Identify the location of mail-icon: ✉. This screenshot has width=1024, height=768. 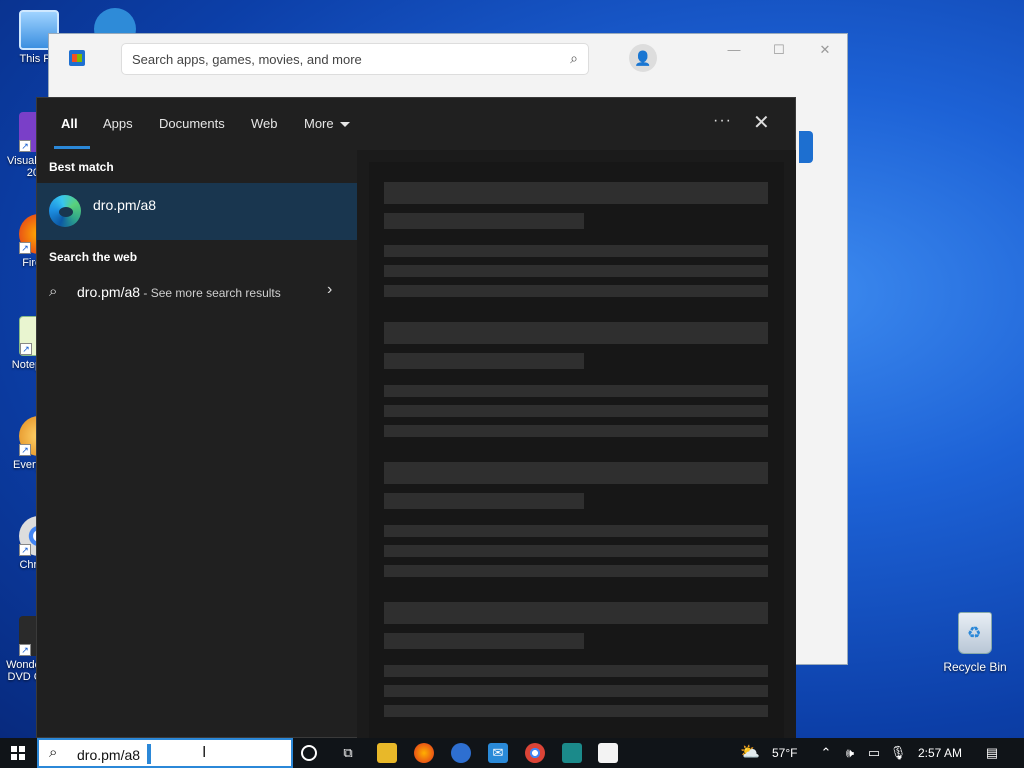
(498, 753).